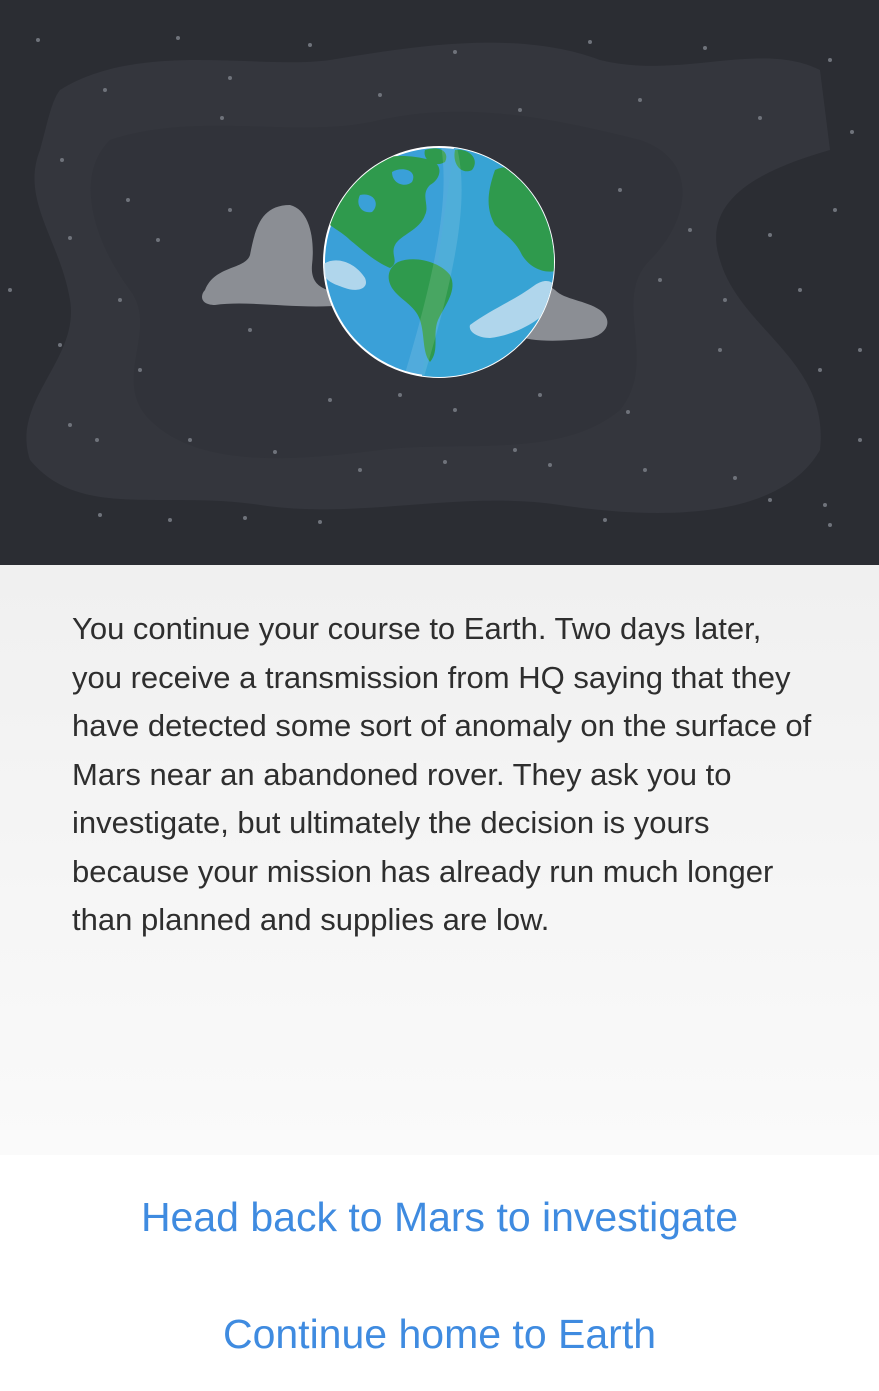 This screenshot has height=1391, width=879. What do you see at coordinates (439, 1334) in the screenshot?
I see `continue-home-button: Continue home to Earth` at bounding box center [439, 1334].